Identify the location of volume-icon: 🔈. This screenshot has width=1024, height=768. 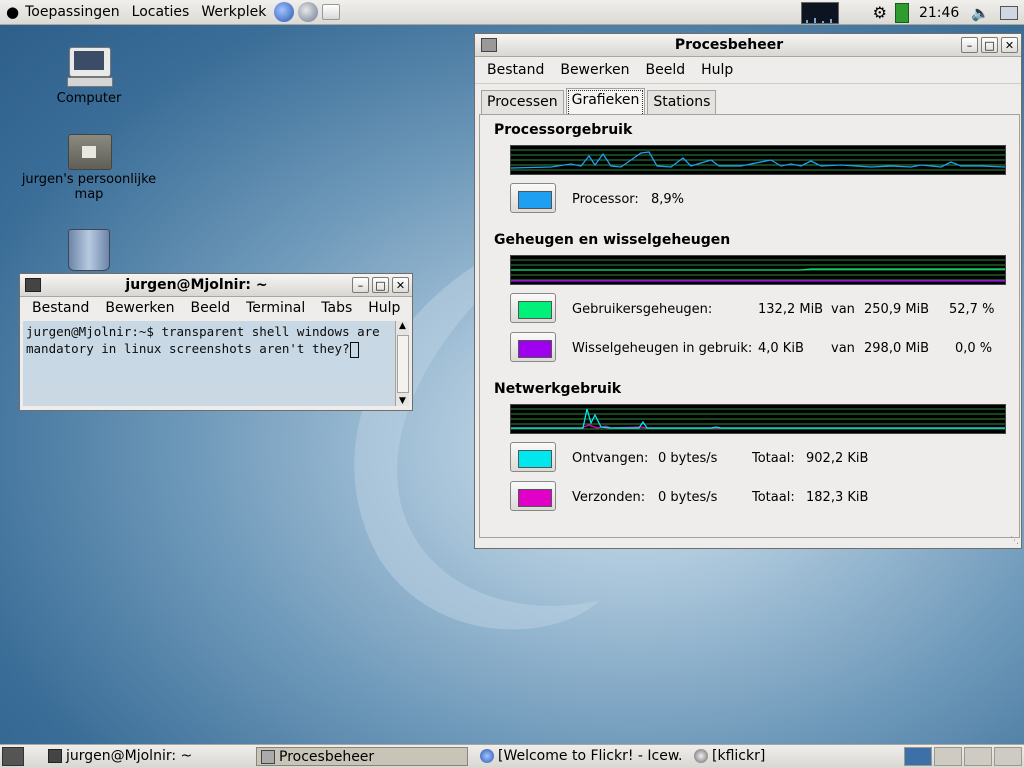
(980, 13).